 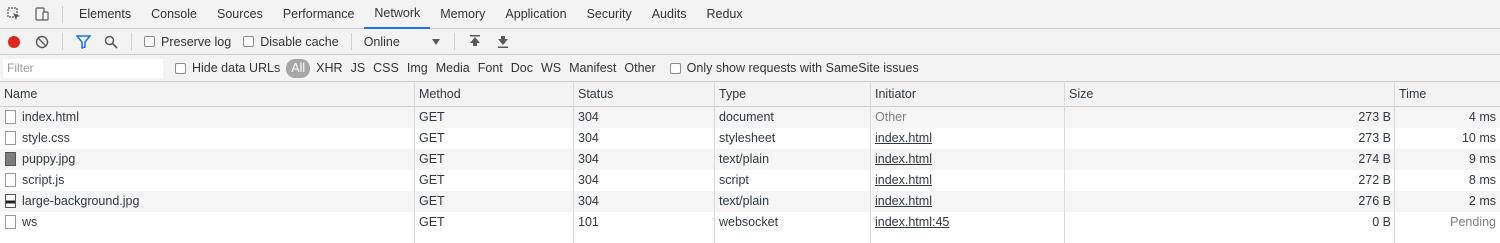 What do you see at coordinates (535, 14) in the screenshot?
I see `tab-application: Application` at bounding box center [535, 14].